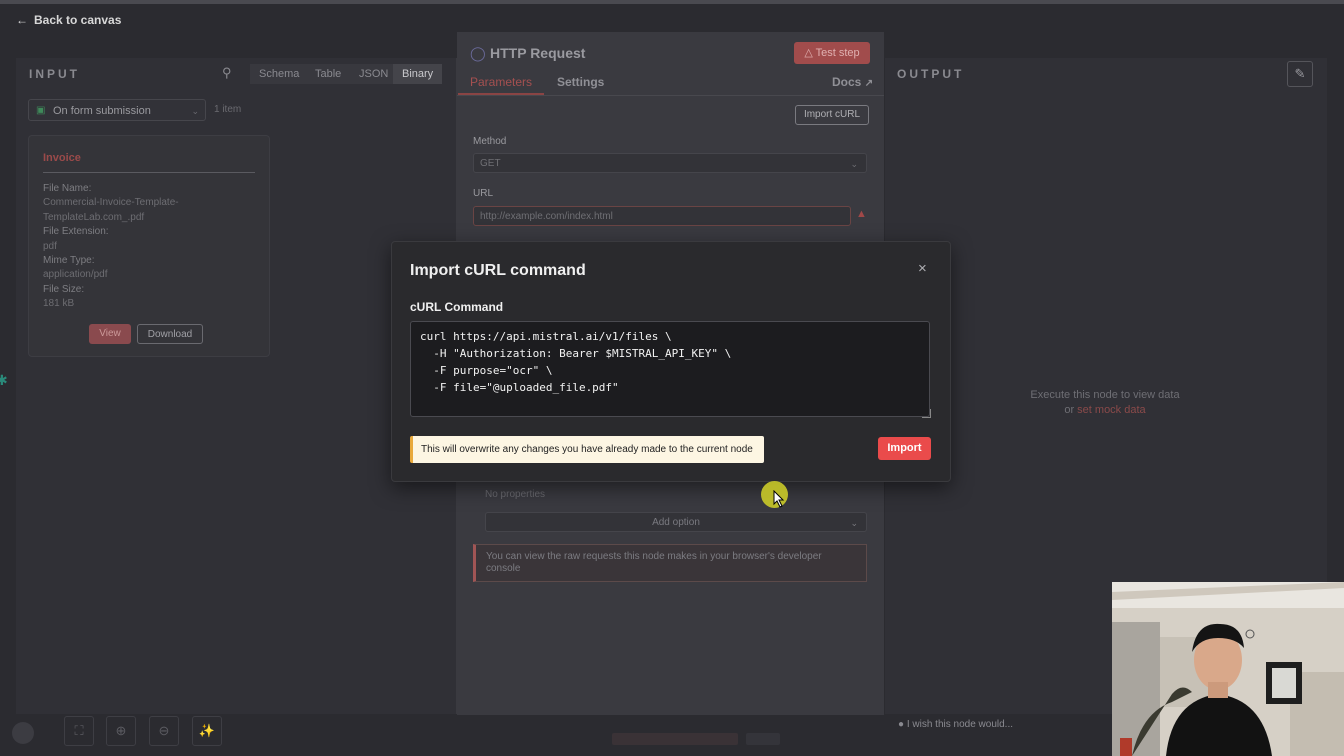  Describe the element at coordinates (901, 724) in the screenshot. I see `lightbulb-icon: ●` at that location.